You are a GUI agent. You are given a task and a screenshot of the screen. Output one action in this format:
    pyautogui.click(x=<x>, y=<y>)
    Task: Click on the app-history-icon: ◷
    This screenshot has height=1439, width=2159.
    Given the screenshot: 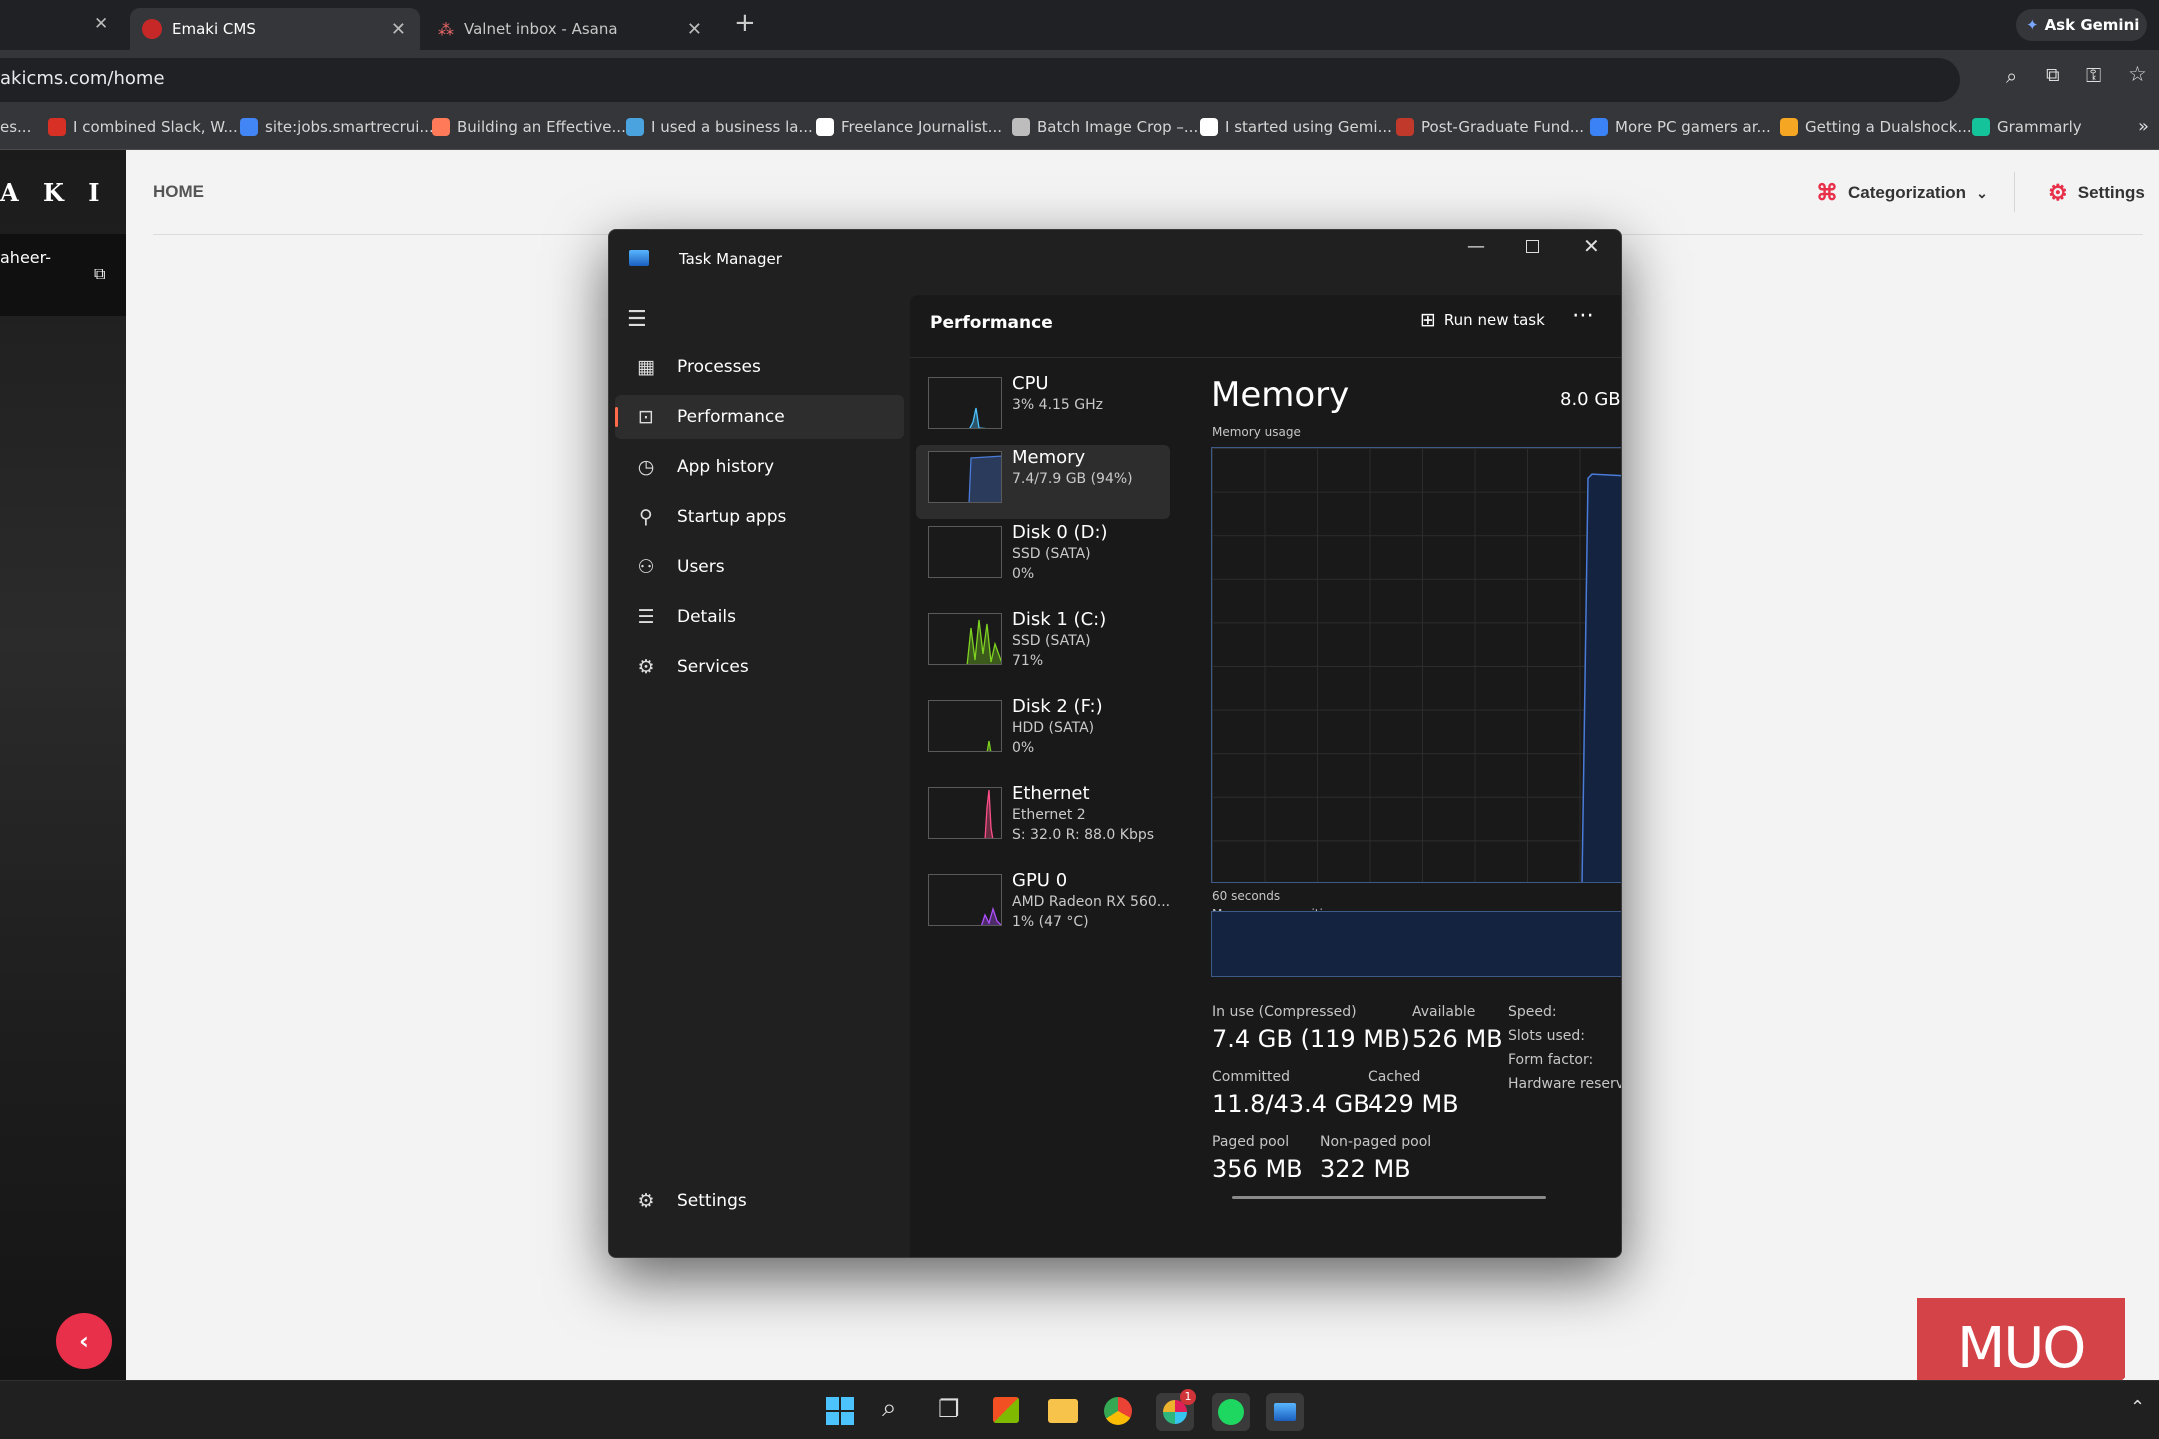 What is the action you would take?
    pyautogui.click(x=646, y=467)
    